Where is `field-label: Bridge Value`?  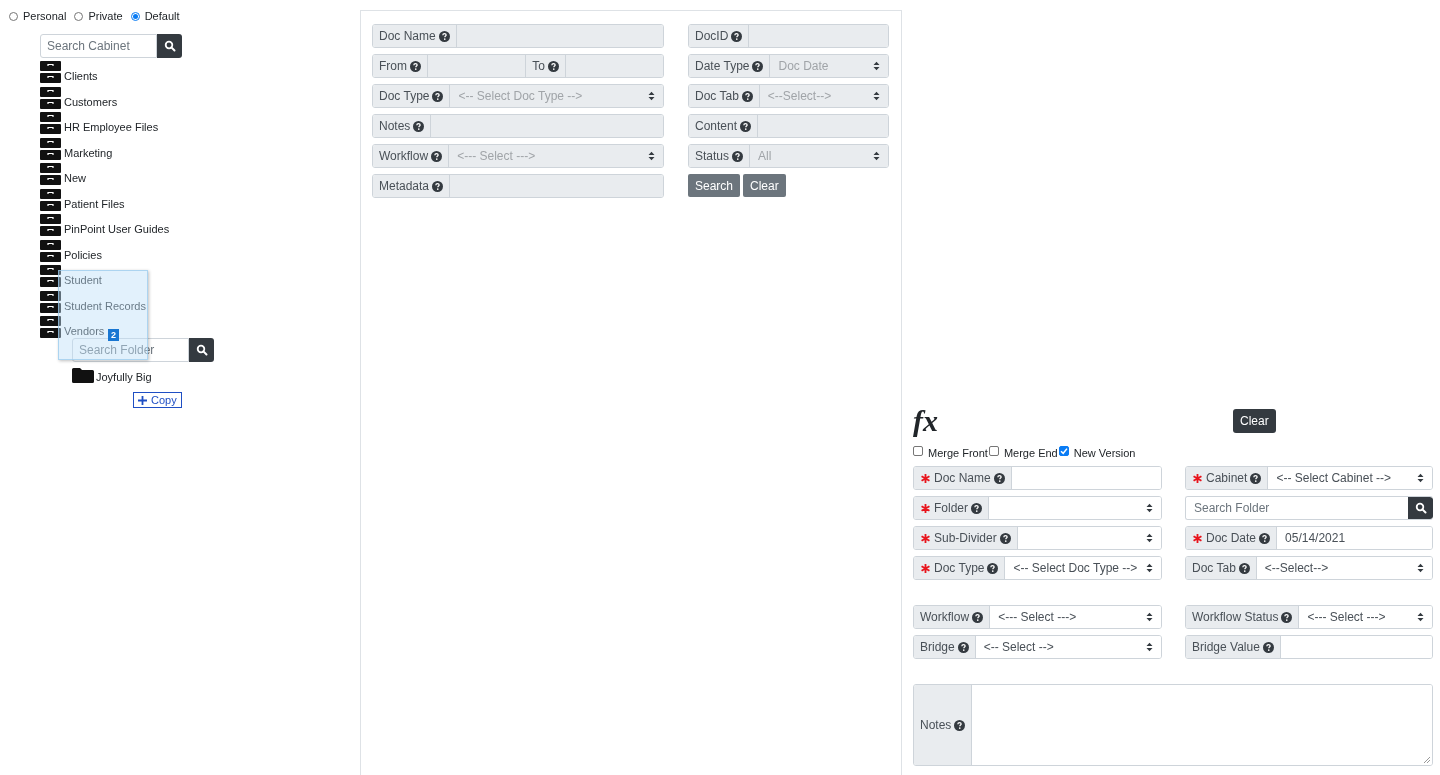
field-label: Bridge Value is located at coordinates (1226, 647).